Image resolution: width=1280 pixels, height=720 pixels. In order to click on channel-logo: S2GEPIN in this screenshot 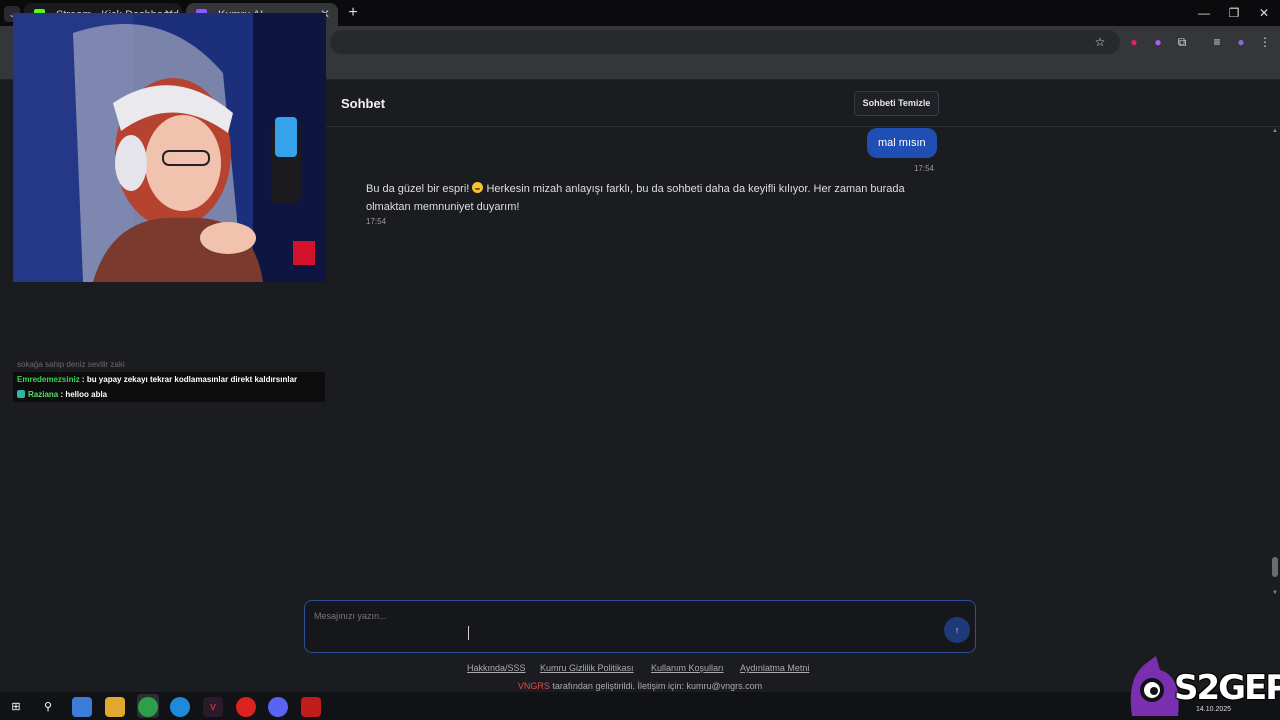, I will do `click(1203, 688)`.